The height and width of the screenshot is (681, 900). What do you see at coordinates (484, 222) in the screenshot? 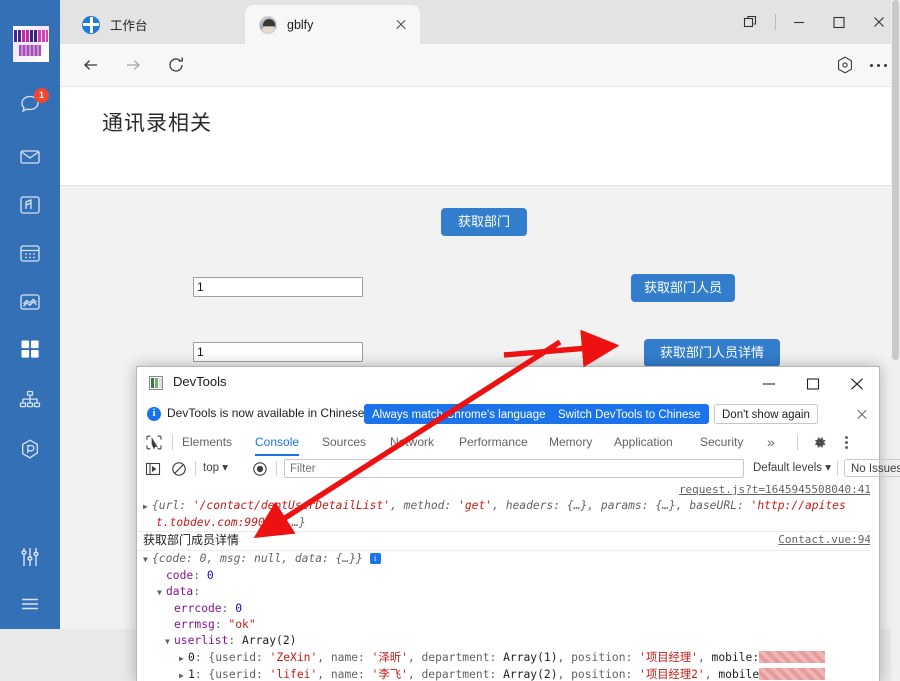
I see `get-department-button: 获取部门` at bounding box center [484, 222].